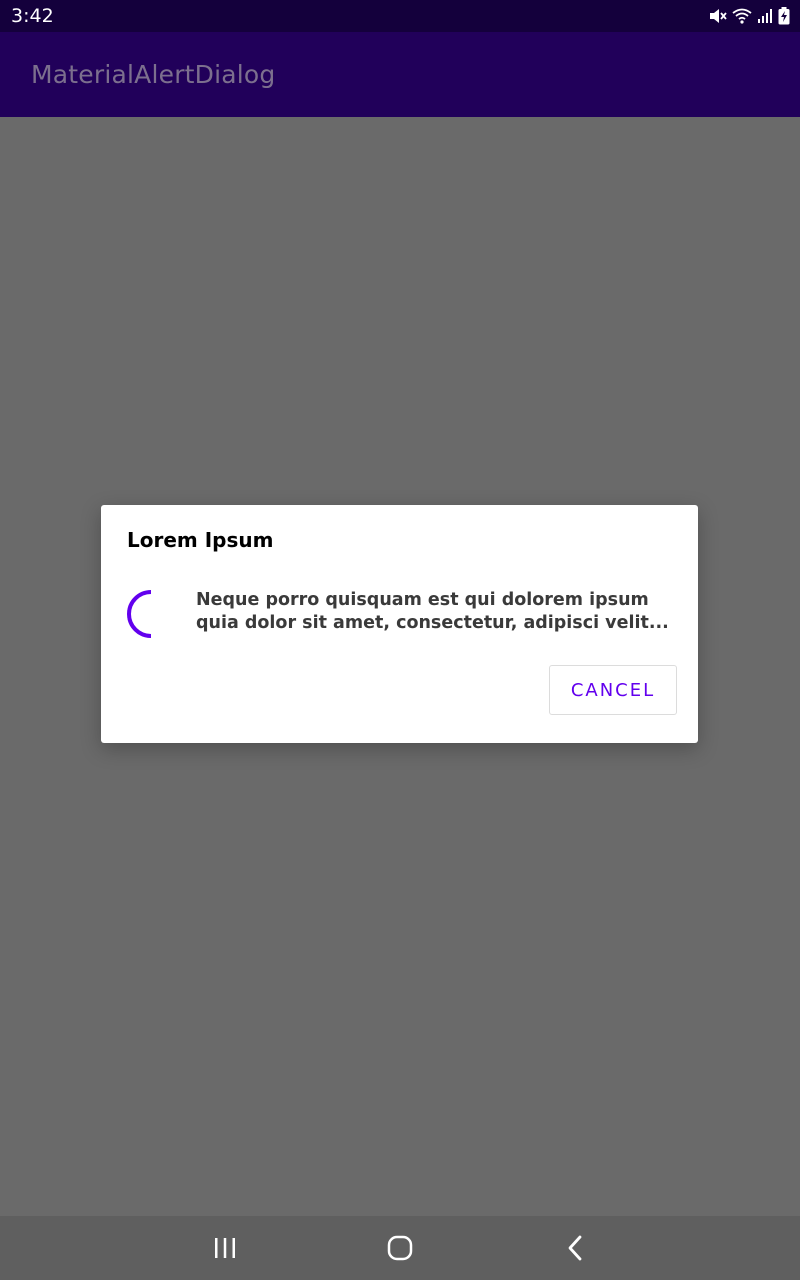 The width and height of the screenshot is (800, 1280). I want to click on wifi-icon, so click(742, 16).